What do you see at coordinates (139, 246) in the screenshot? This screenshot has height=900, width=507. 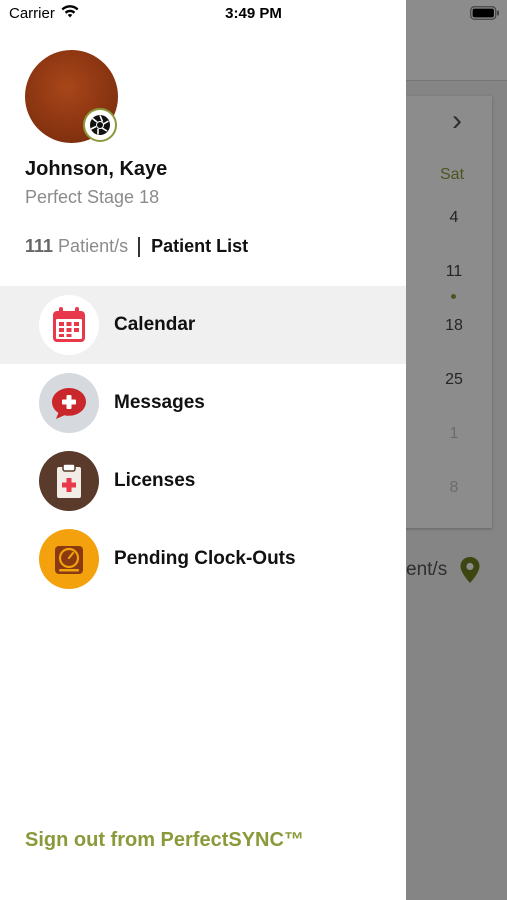 I see `divider` at bounding box center [139, 246].